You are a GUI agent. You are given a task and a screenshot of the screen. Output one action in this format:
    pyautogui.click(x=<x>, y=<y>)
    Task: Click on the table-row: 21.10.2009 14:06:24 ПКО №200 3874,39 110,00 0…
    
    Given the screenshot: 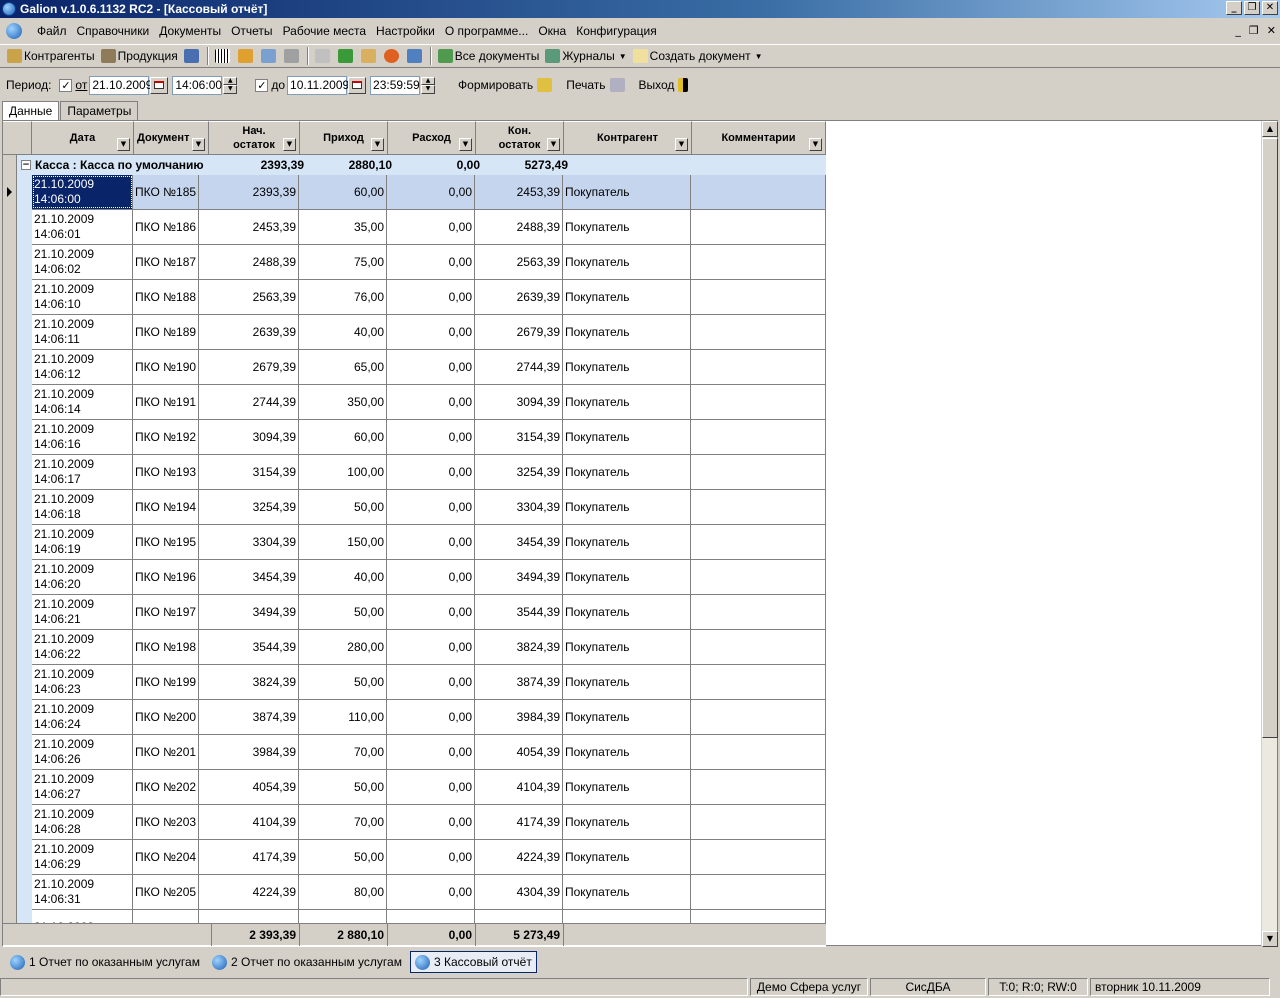 What is the action you would take?
    pyautogui.click(x=429, y=717)
    